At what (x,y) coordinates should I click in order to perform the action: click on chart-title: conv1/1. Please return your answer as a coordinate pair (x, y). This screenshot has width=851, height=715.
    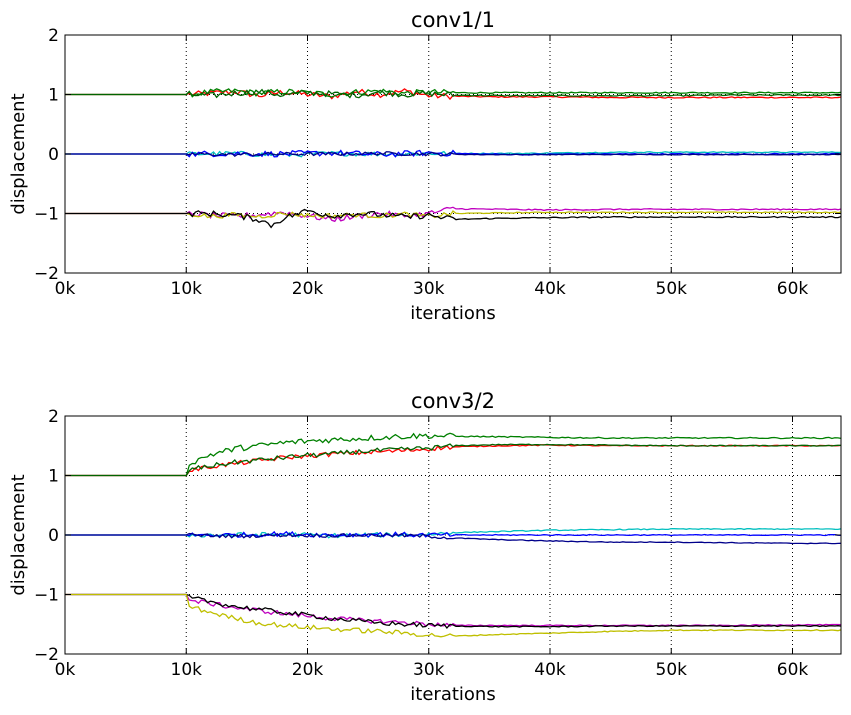
    Looking at the image, I should click on (453, 20).